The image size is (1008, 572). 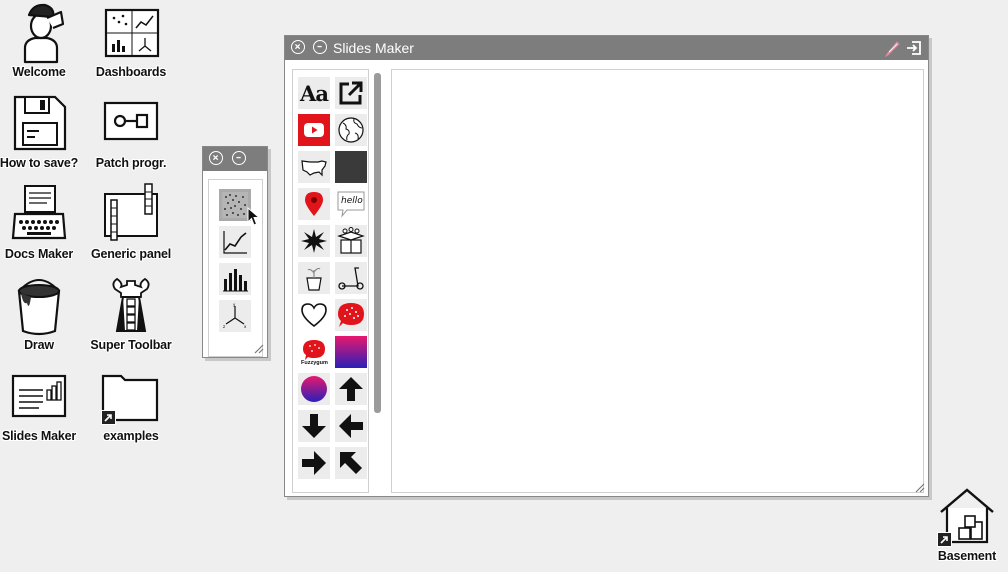 I want to click on 3d-axes-tool: y z x, so click(x=235, y=316).